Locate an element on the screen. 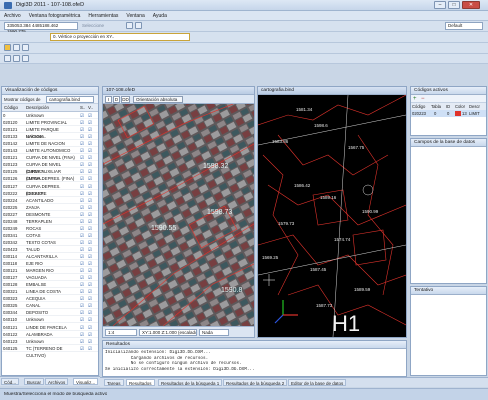  code-row: 020133 Unknown ☑ ☑ is located at coordinates (50, 137).